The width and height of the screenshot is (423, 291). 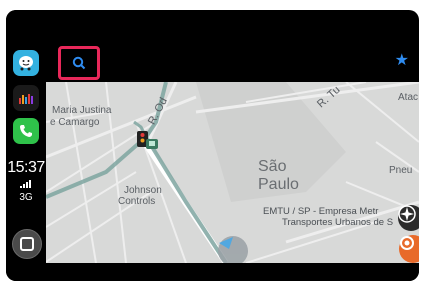 I want to click on search-icon, so click(x=79, y=63).